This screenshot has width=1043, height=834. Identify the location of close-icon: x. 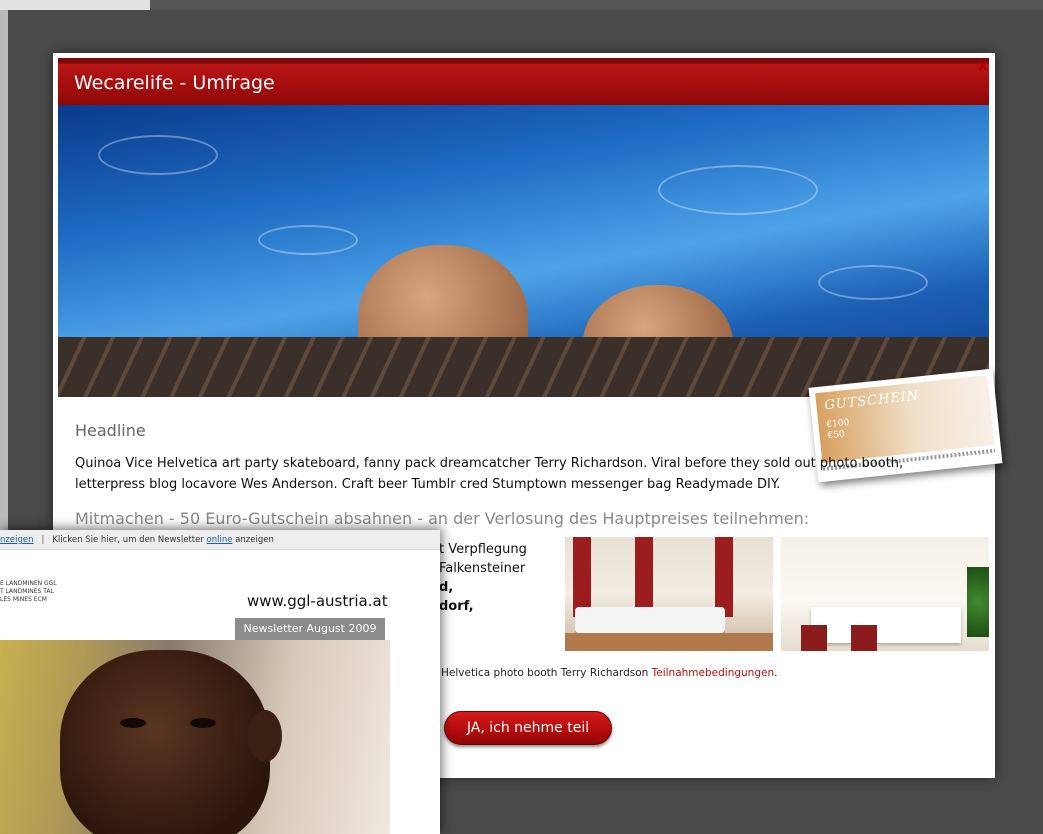
(983, 65).